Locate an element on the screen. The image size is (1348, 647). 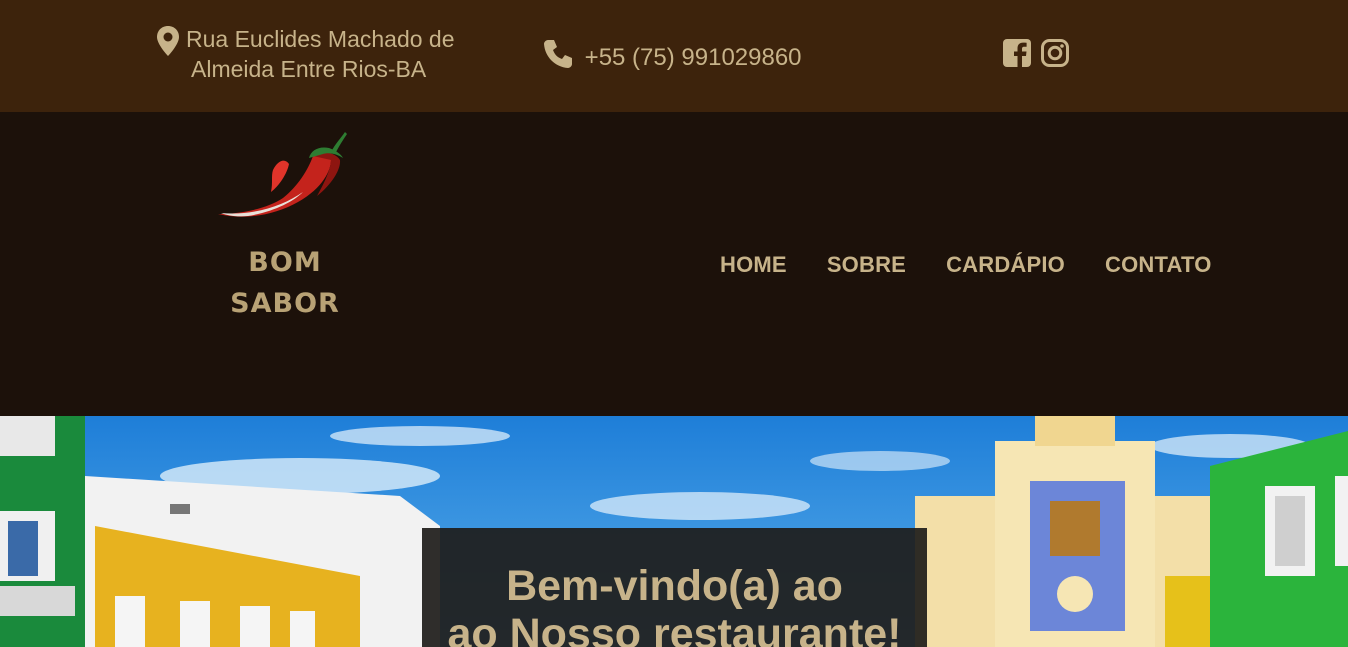
logo-line1: BOM is located at coordinates (285, 262).